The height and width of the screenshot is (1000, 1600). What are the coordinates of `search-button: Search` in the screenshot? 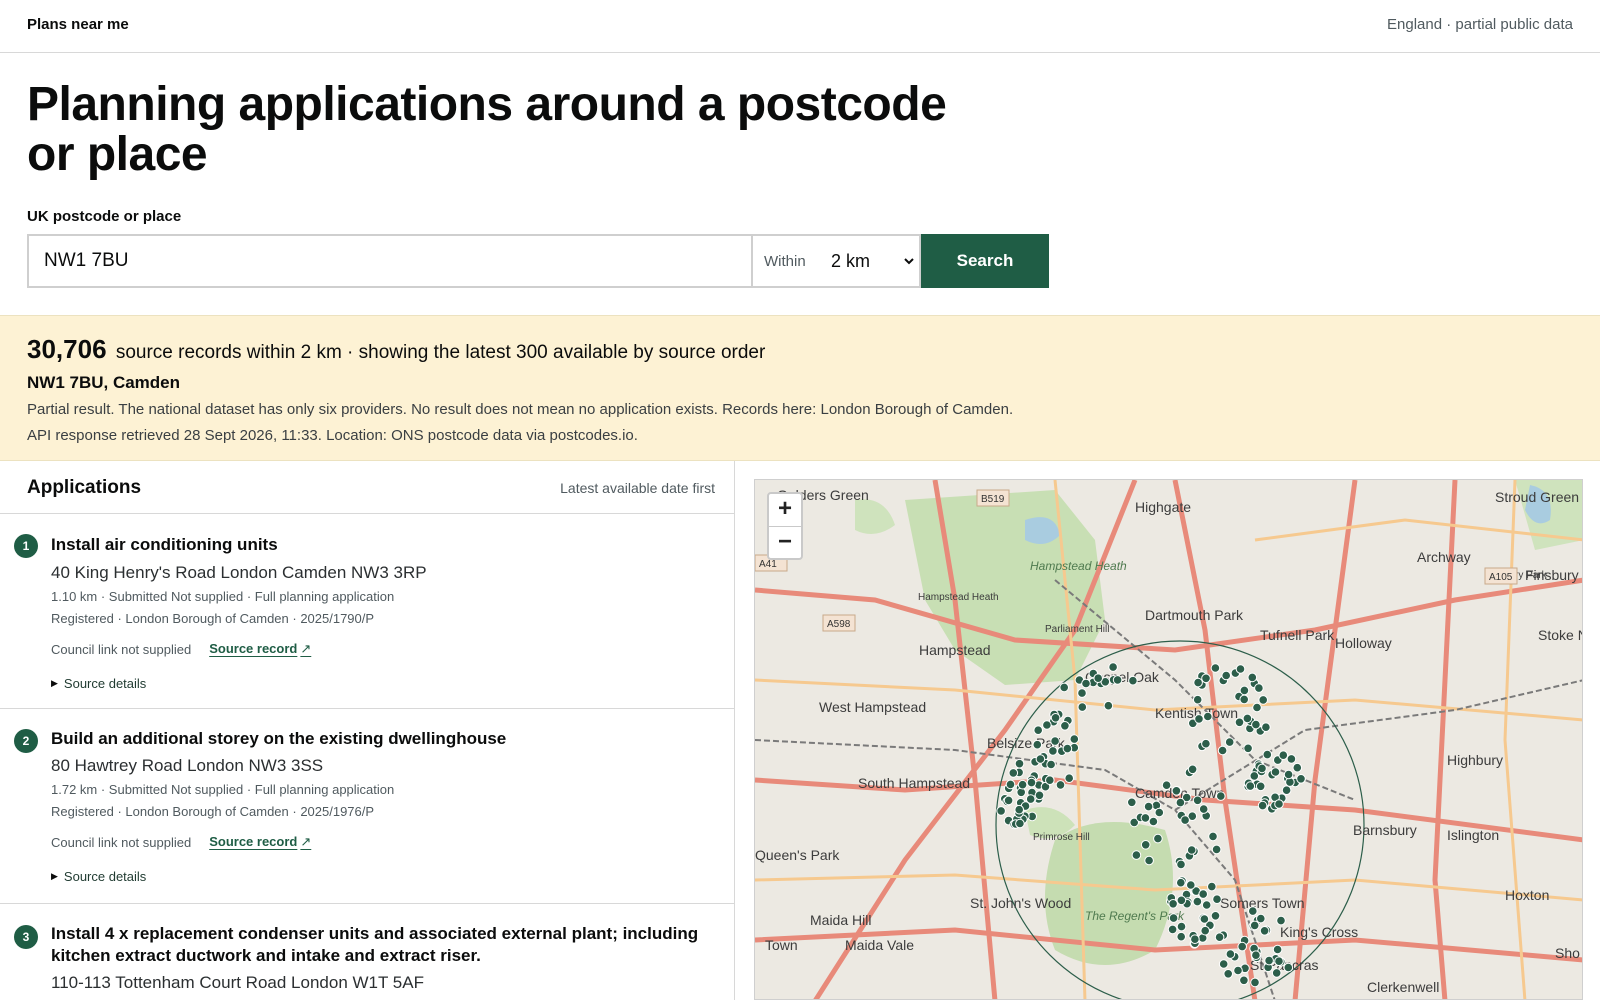 It's located at (985, 261).